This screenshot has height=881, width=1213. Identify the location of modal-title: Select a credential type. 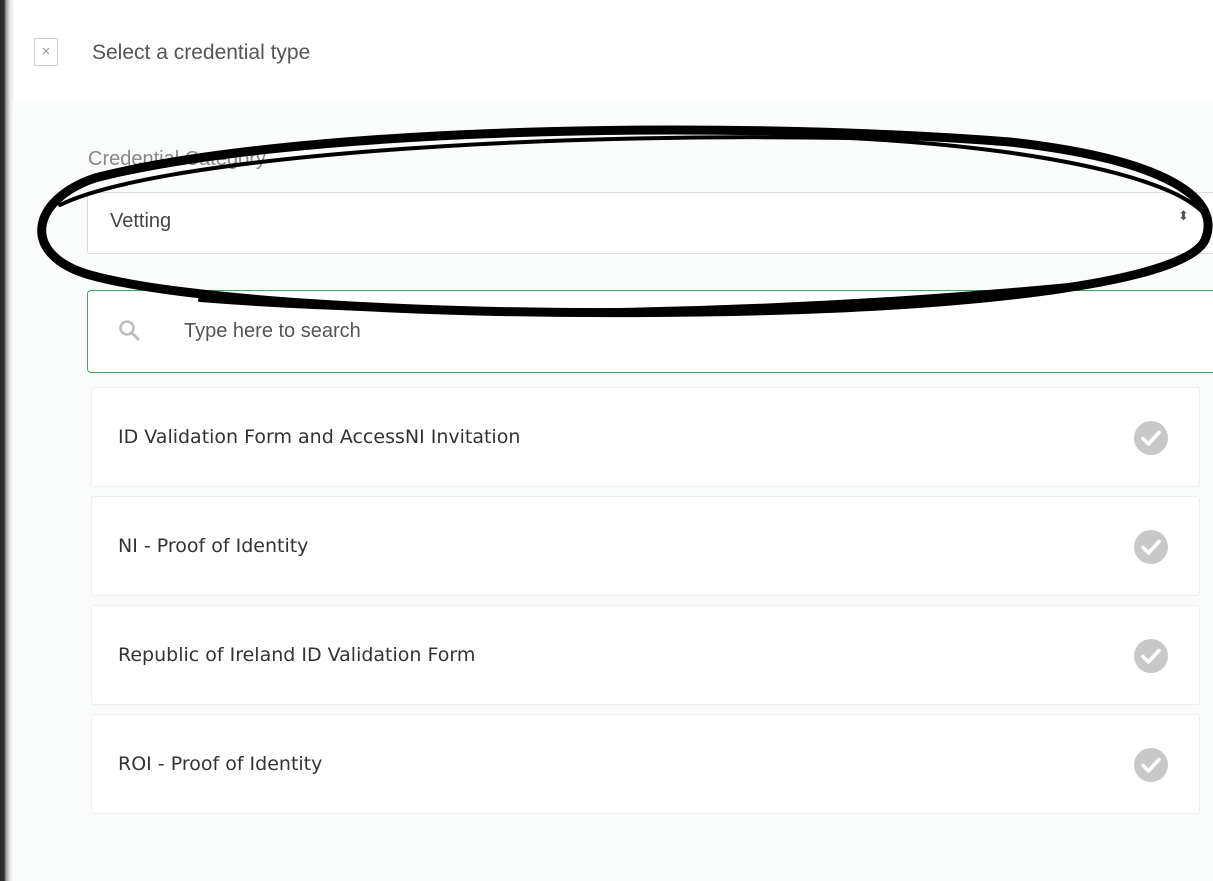
(201, 52).